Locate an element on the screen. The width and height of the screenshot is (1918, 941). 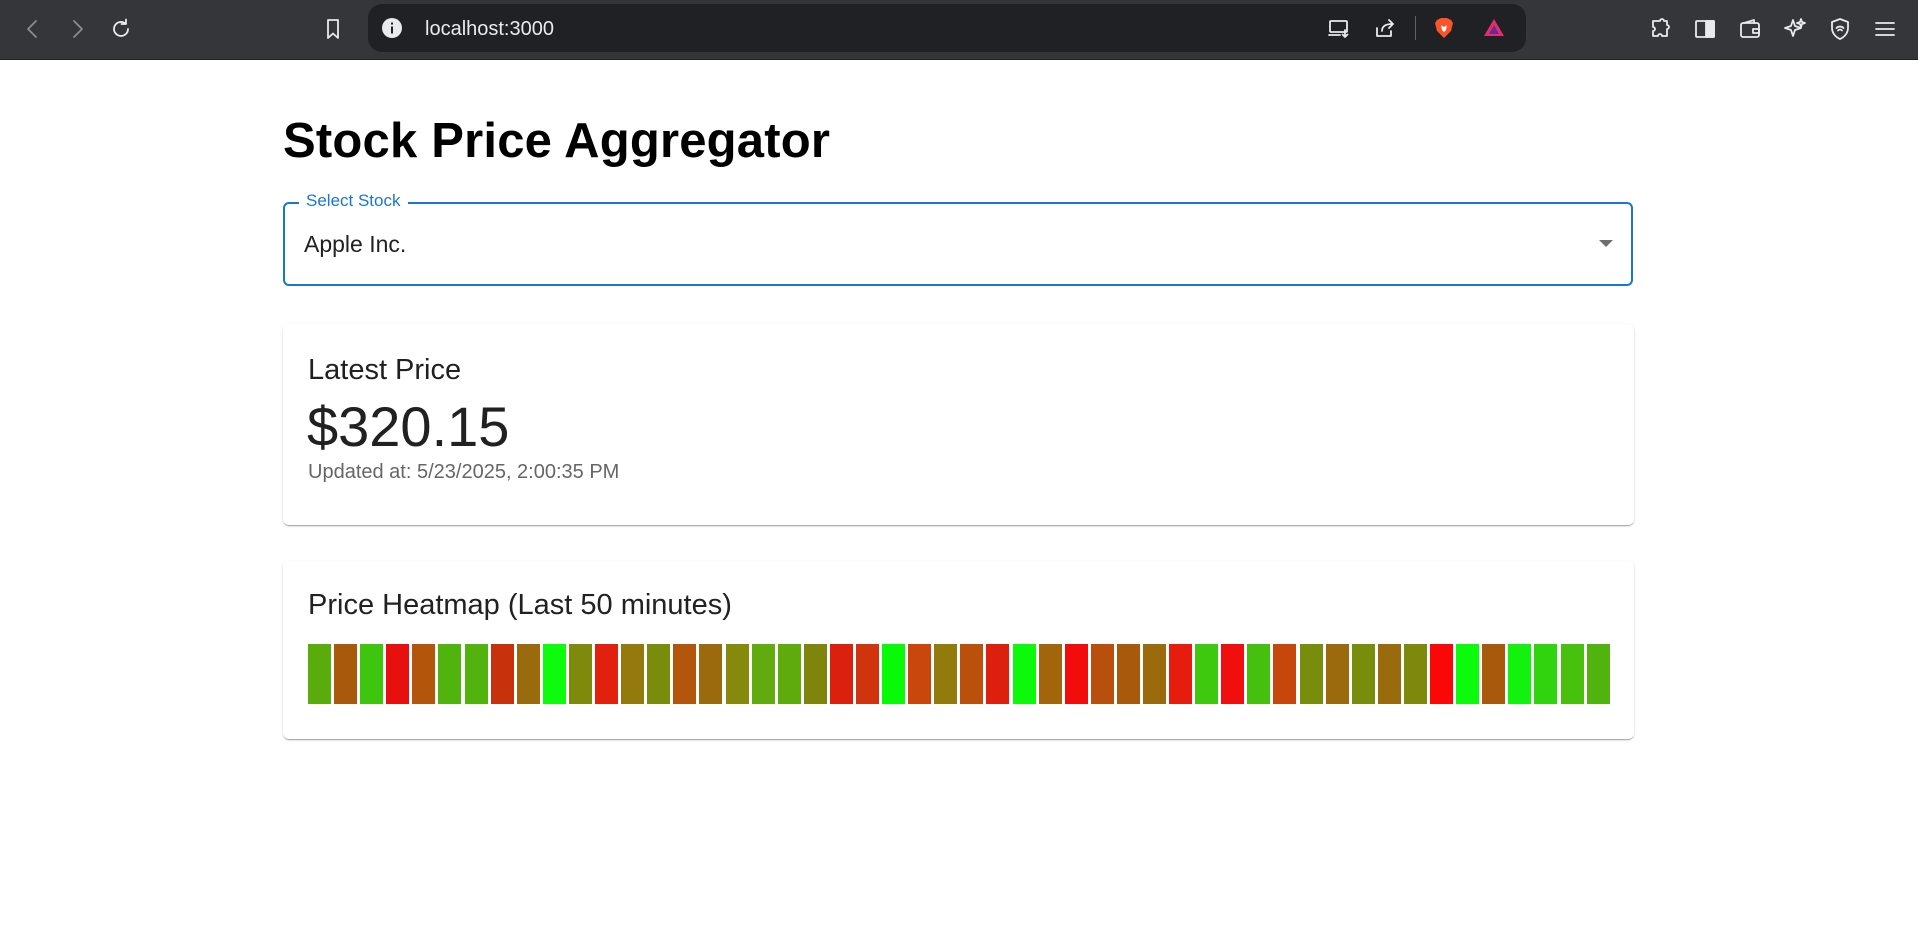
forward-icon is located at coordinates (77, 29).